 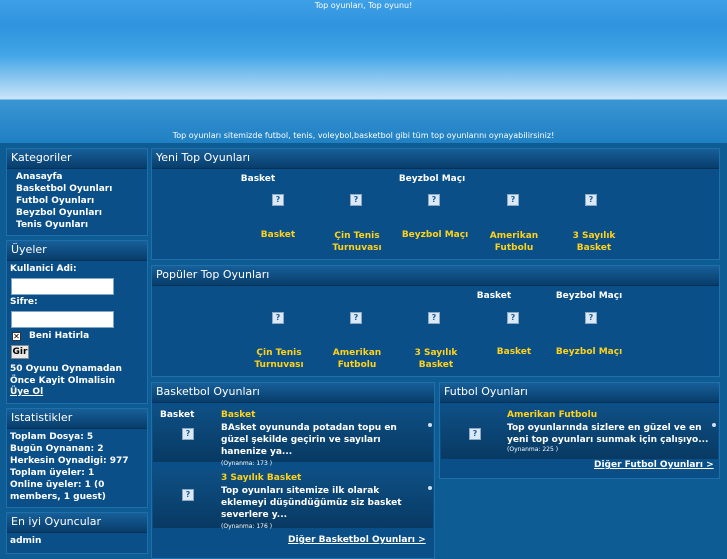 What do you see at coordinates (363, 5) in the screenshot?
I see `site-title: Top oyunları, Top oyunu!` at bounding box center [363, 5].